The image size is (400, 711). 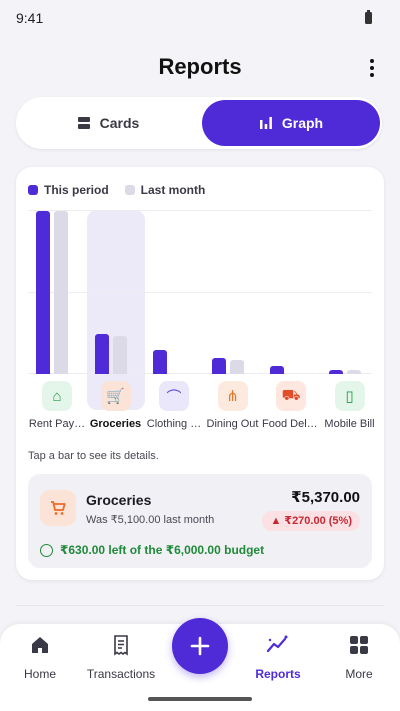 I want to click on graph-tab: Graph, so click(x=291, y=123).